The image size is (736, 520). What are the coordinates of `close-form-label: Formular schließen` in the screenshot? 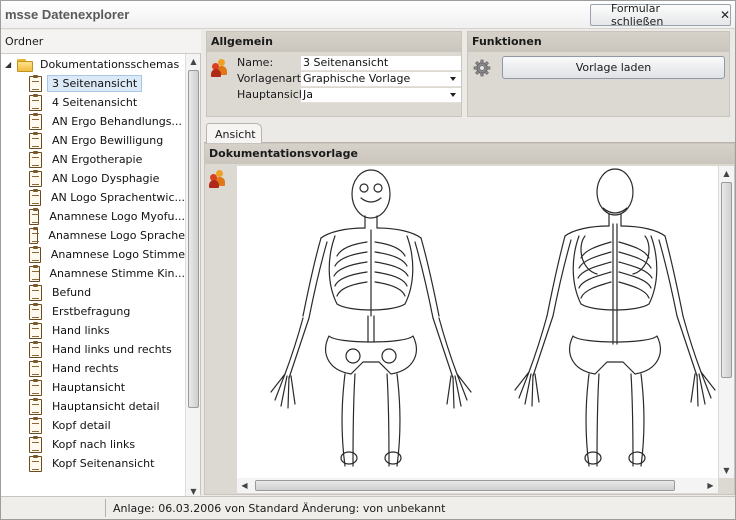 It's located at (637, 15).